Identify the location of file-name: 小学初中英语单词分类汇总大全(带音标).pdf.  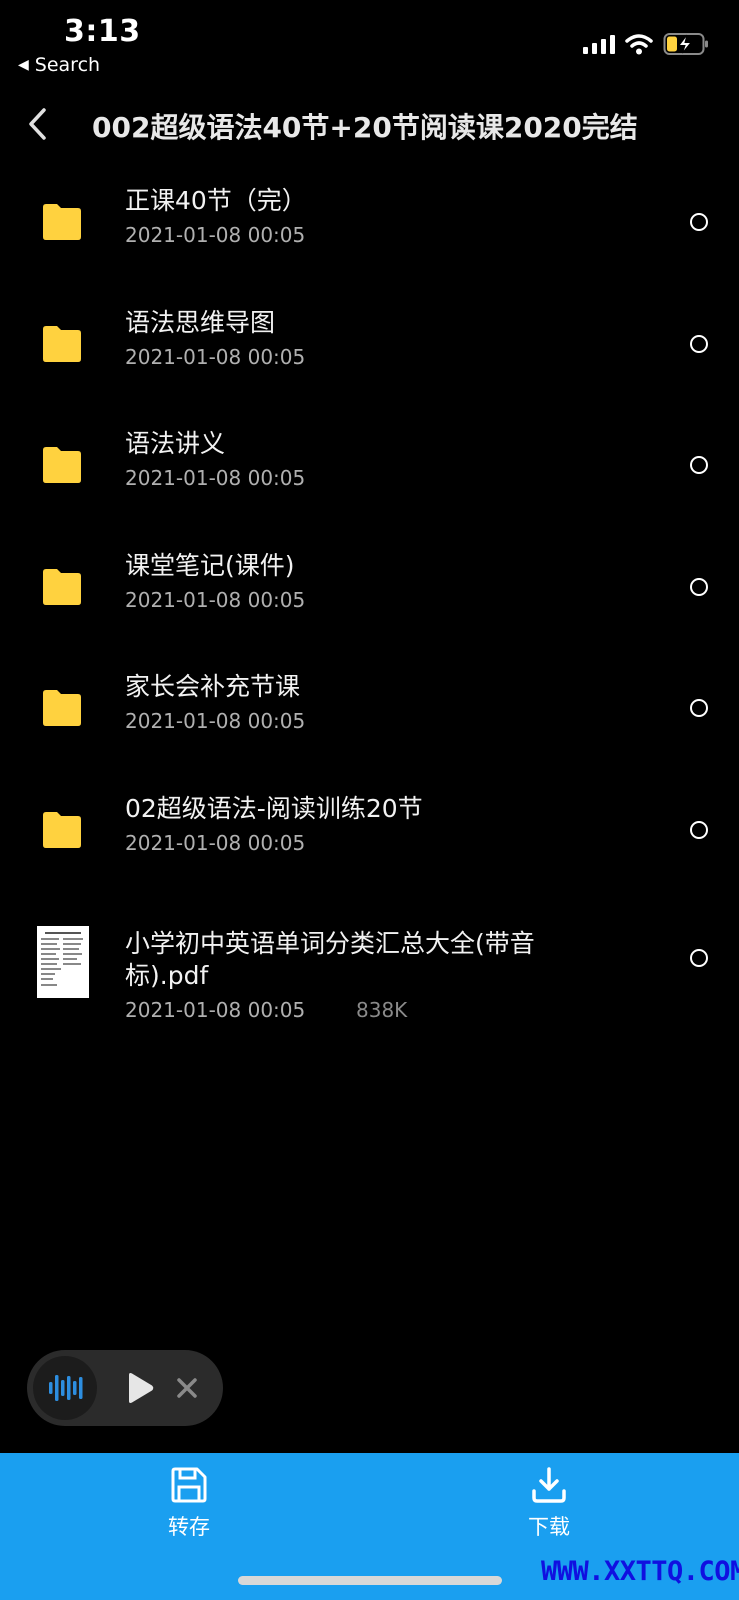
(330, 959).